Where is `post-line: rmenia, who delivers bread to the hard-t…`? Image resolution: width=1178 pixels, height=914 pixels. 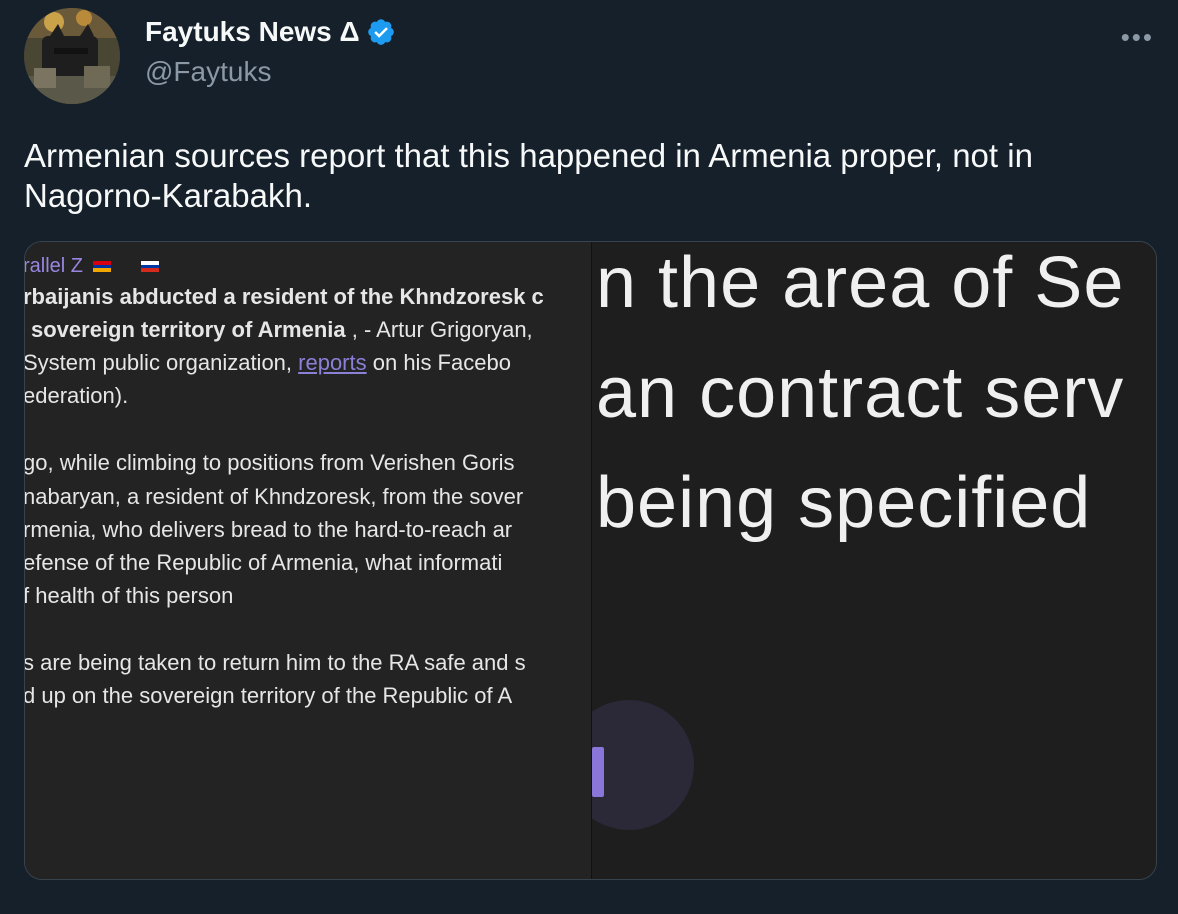 post-line: rmenia, who delivers bread to the hard-t… is located at coordinates (269, 529).